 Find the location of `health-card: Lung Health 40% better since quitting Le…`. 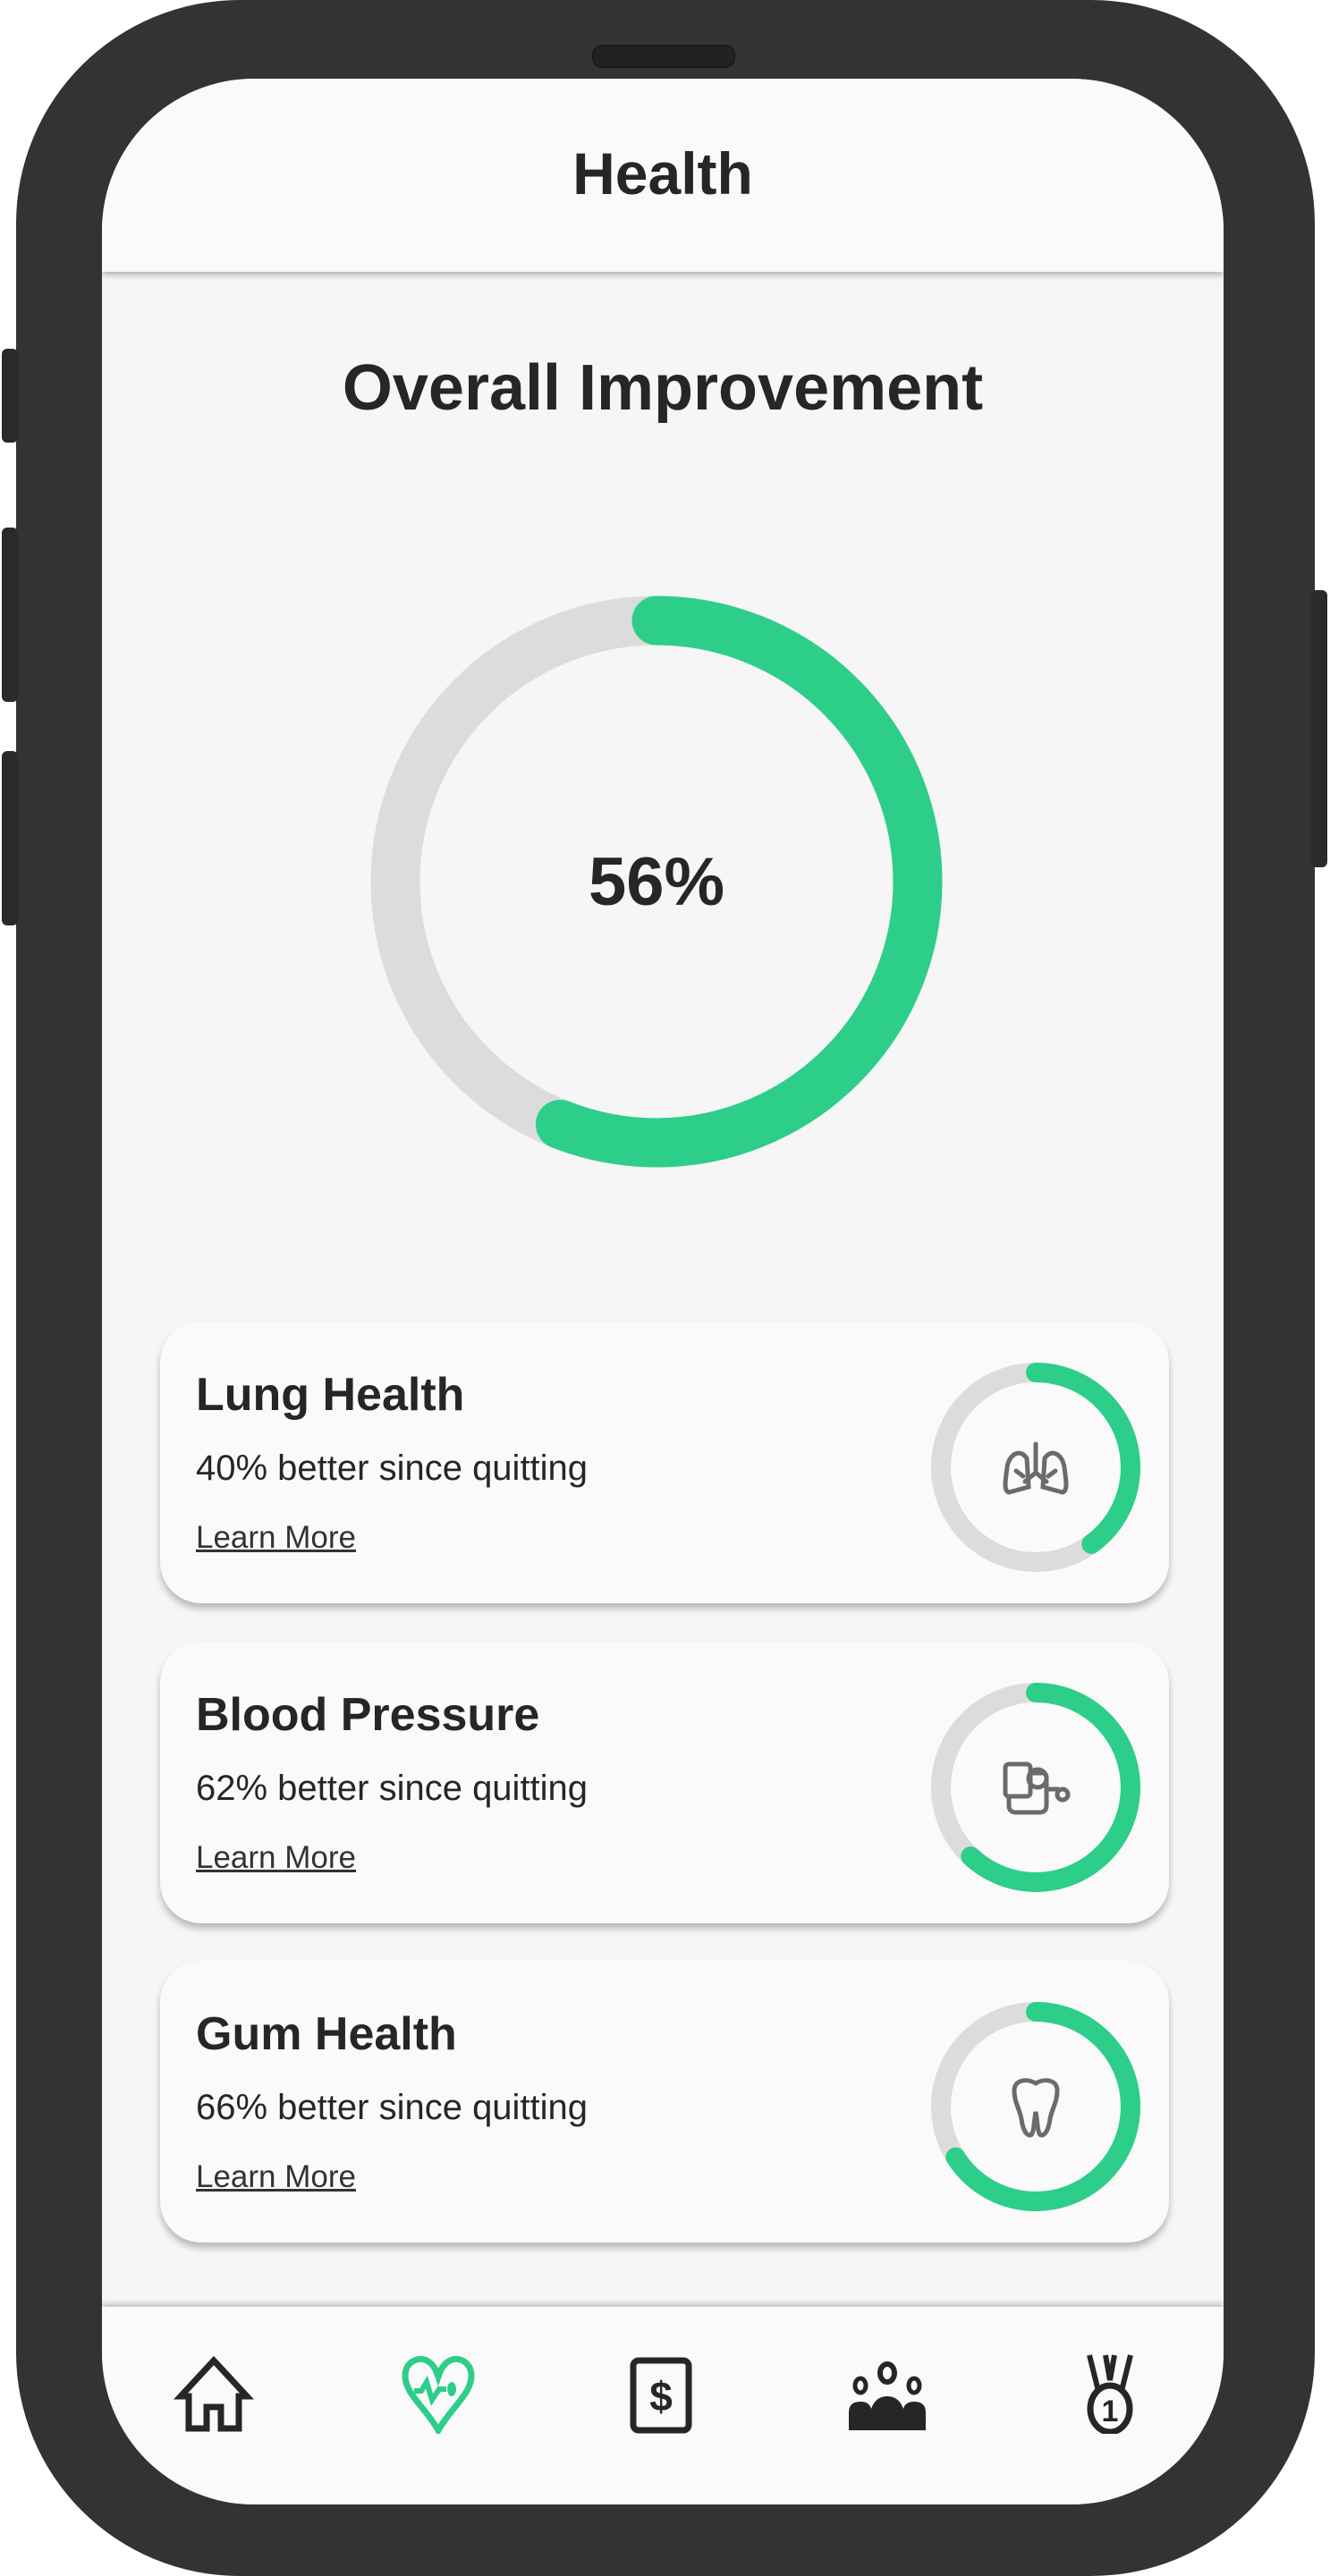

health-card: Lung Health 40% better since quitting Le… is located at coordinates (664, 1462).